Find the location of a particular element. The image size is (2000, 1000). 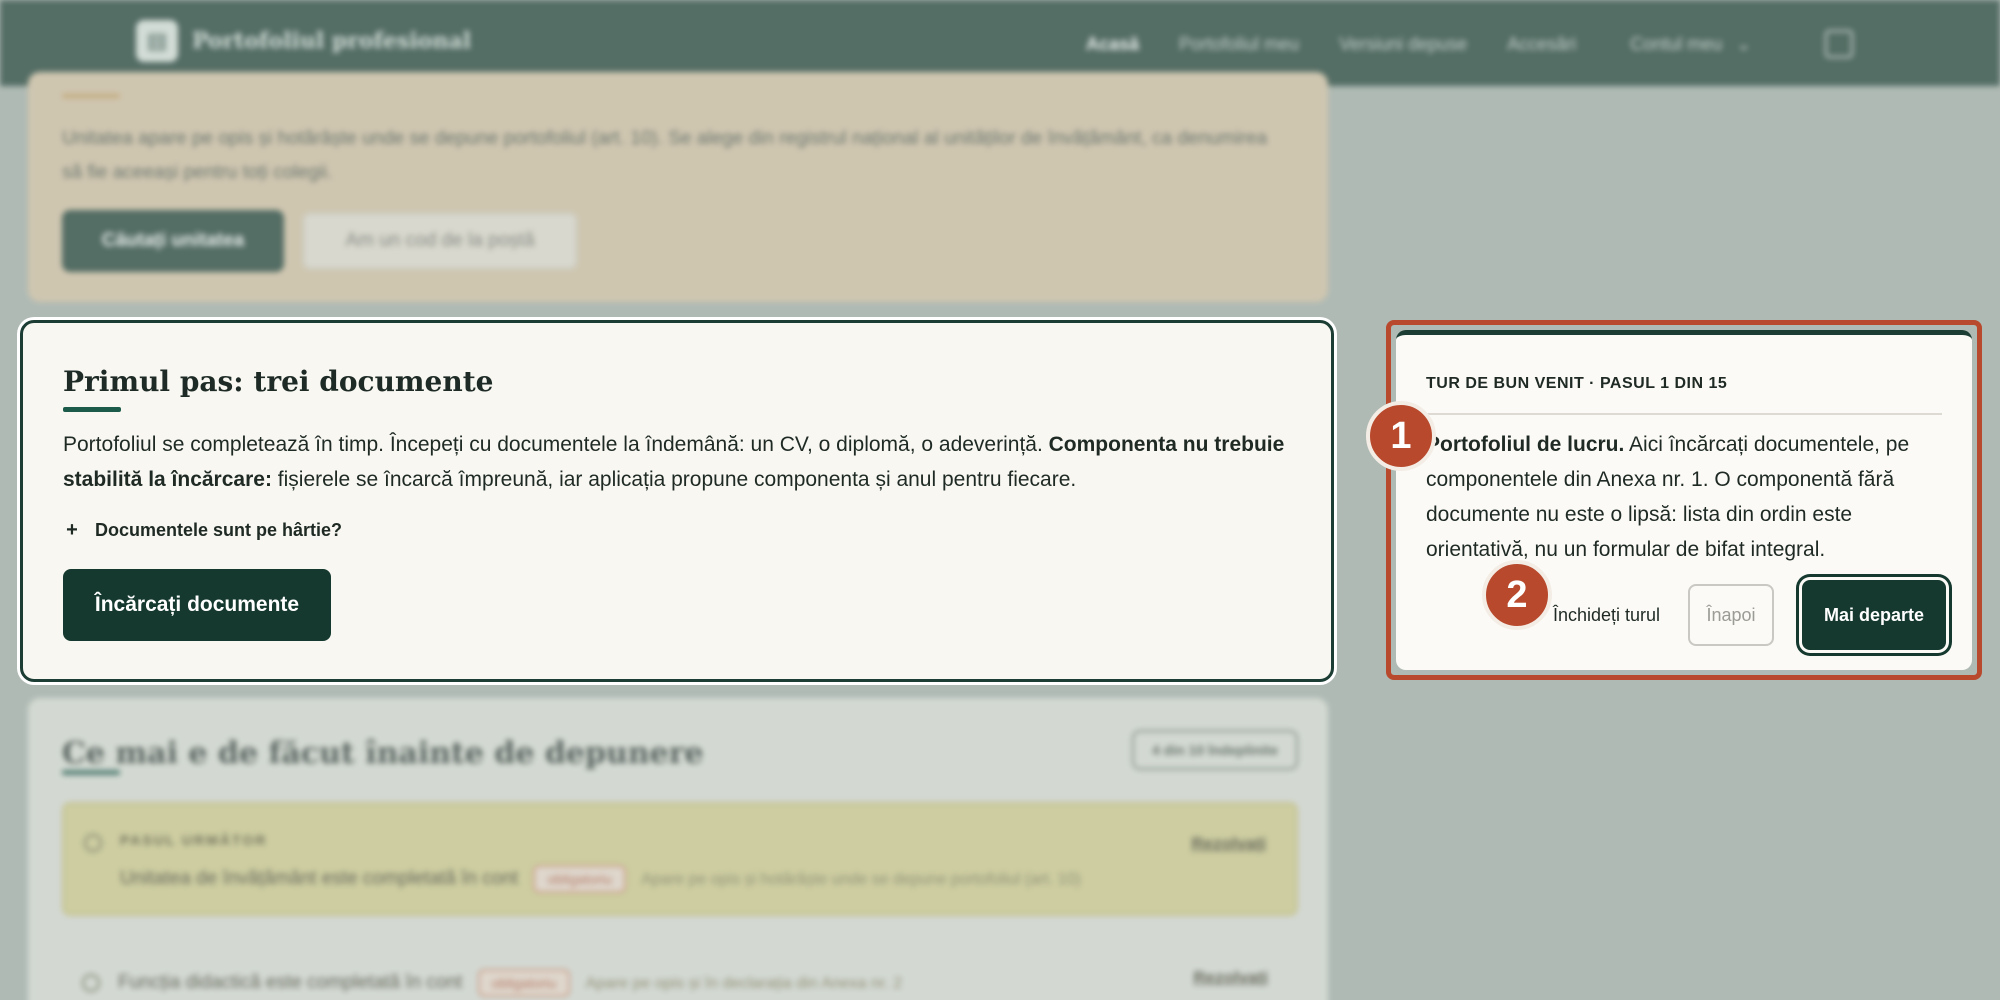

nav-account-menu: Contul meu ⌄ is located at coordinates (1690, 44).